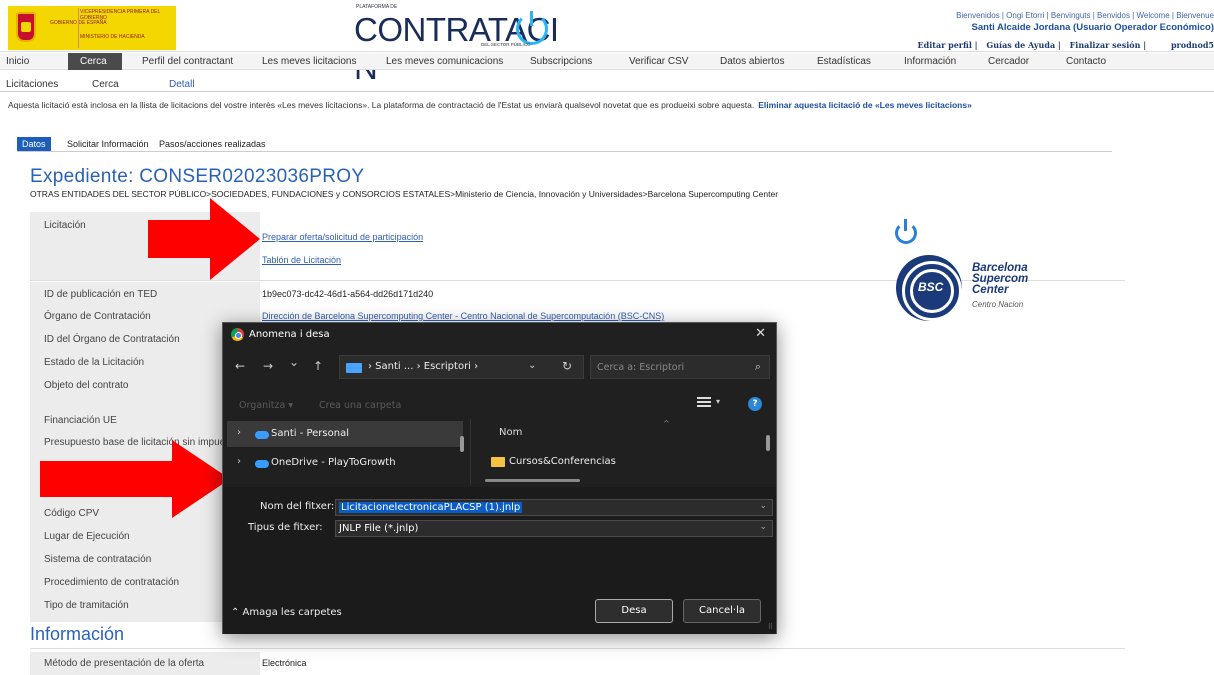 This screenshot has height=675, width=1214. I want to click on filename-input: LicitacionelectronicaPLACSP (1).jnlp ⌄, so click(554, 507).